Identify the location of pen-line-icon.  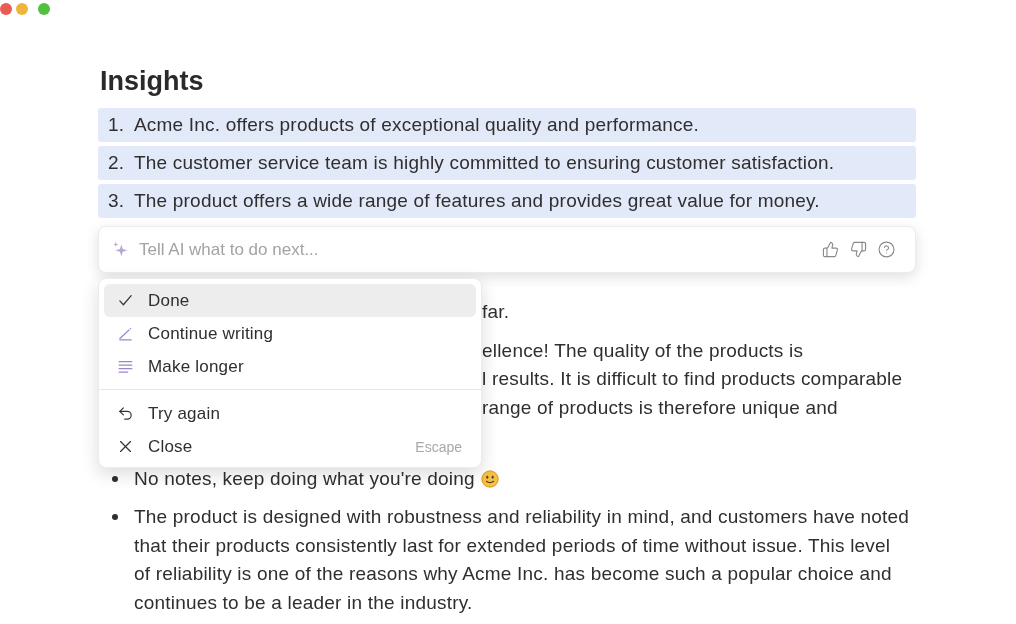
(125, 333).